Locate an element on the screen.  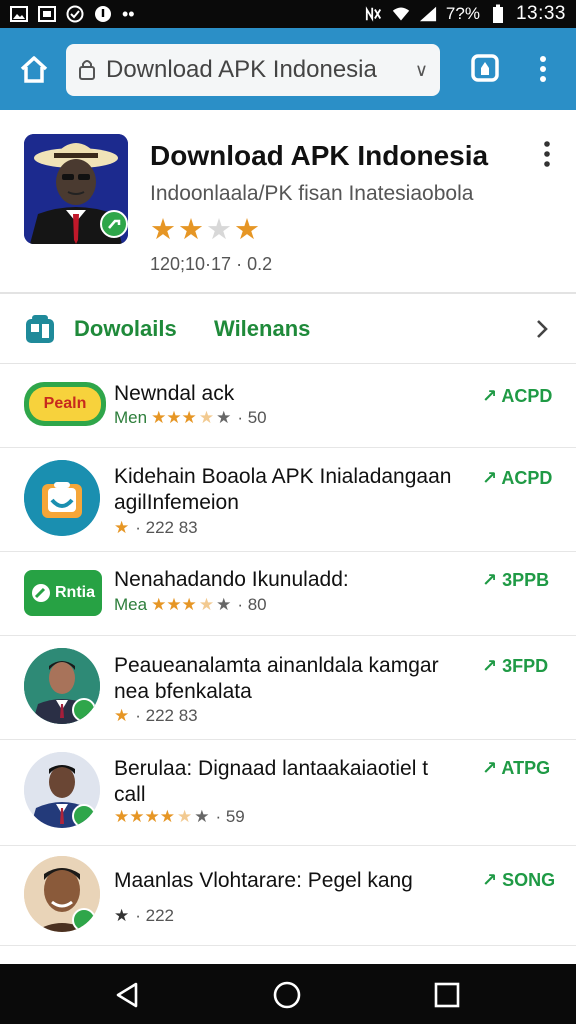
gallery-icon is located at coordinates (47, 14).